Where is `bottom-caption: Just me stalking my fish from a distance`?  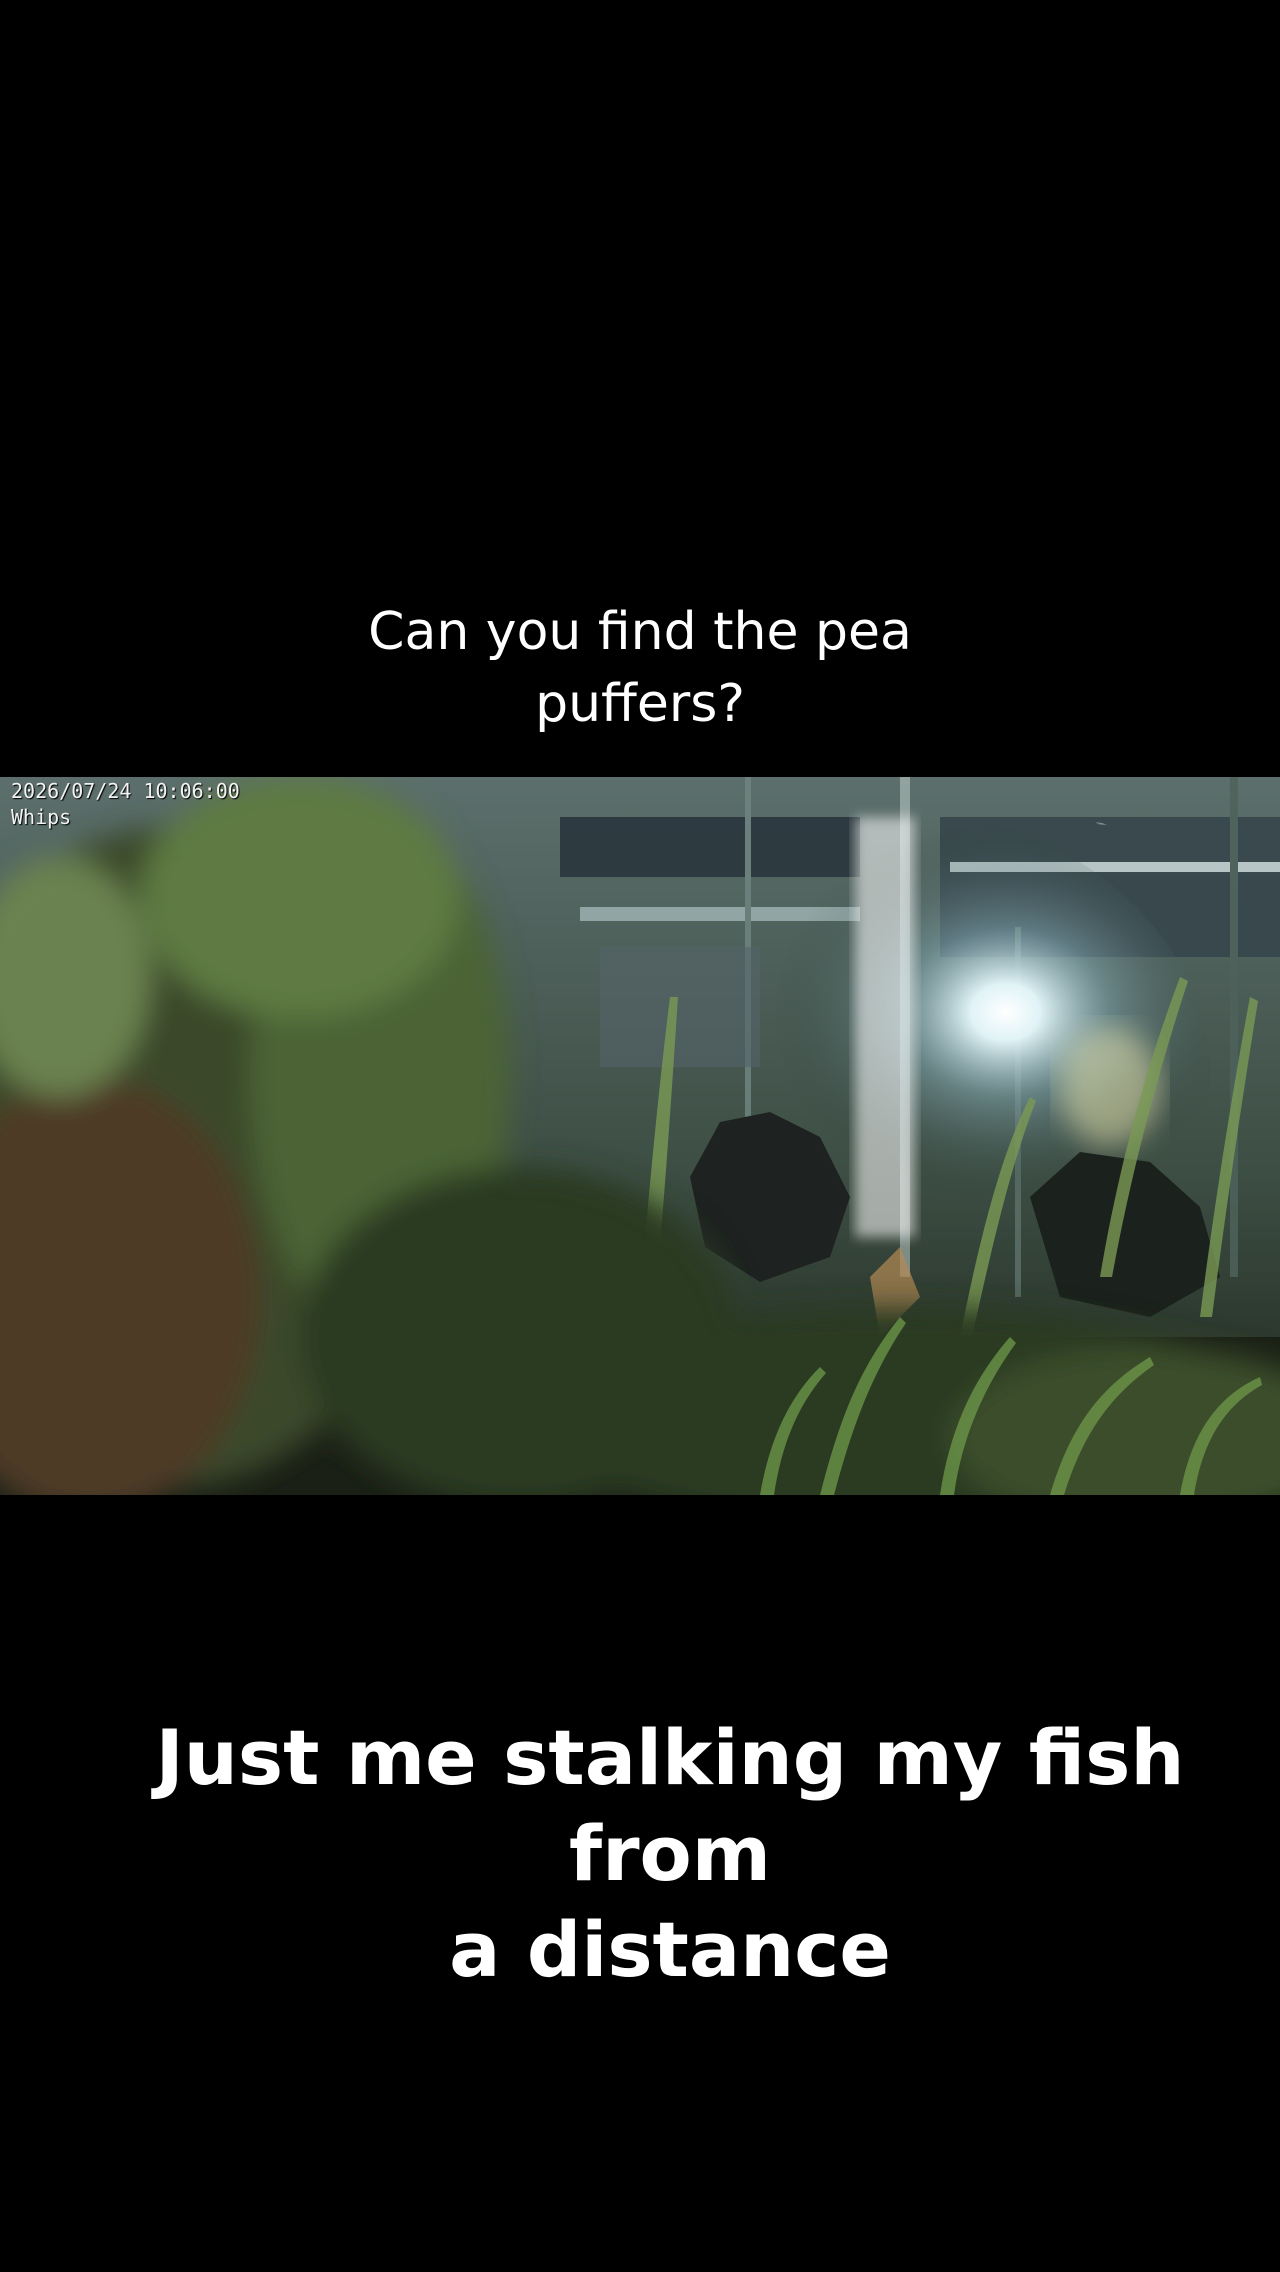 bottom-caption: Just me stalking my fish from a distance is located at coordinates (670, 1854).